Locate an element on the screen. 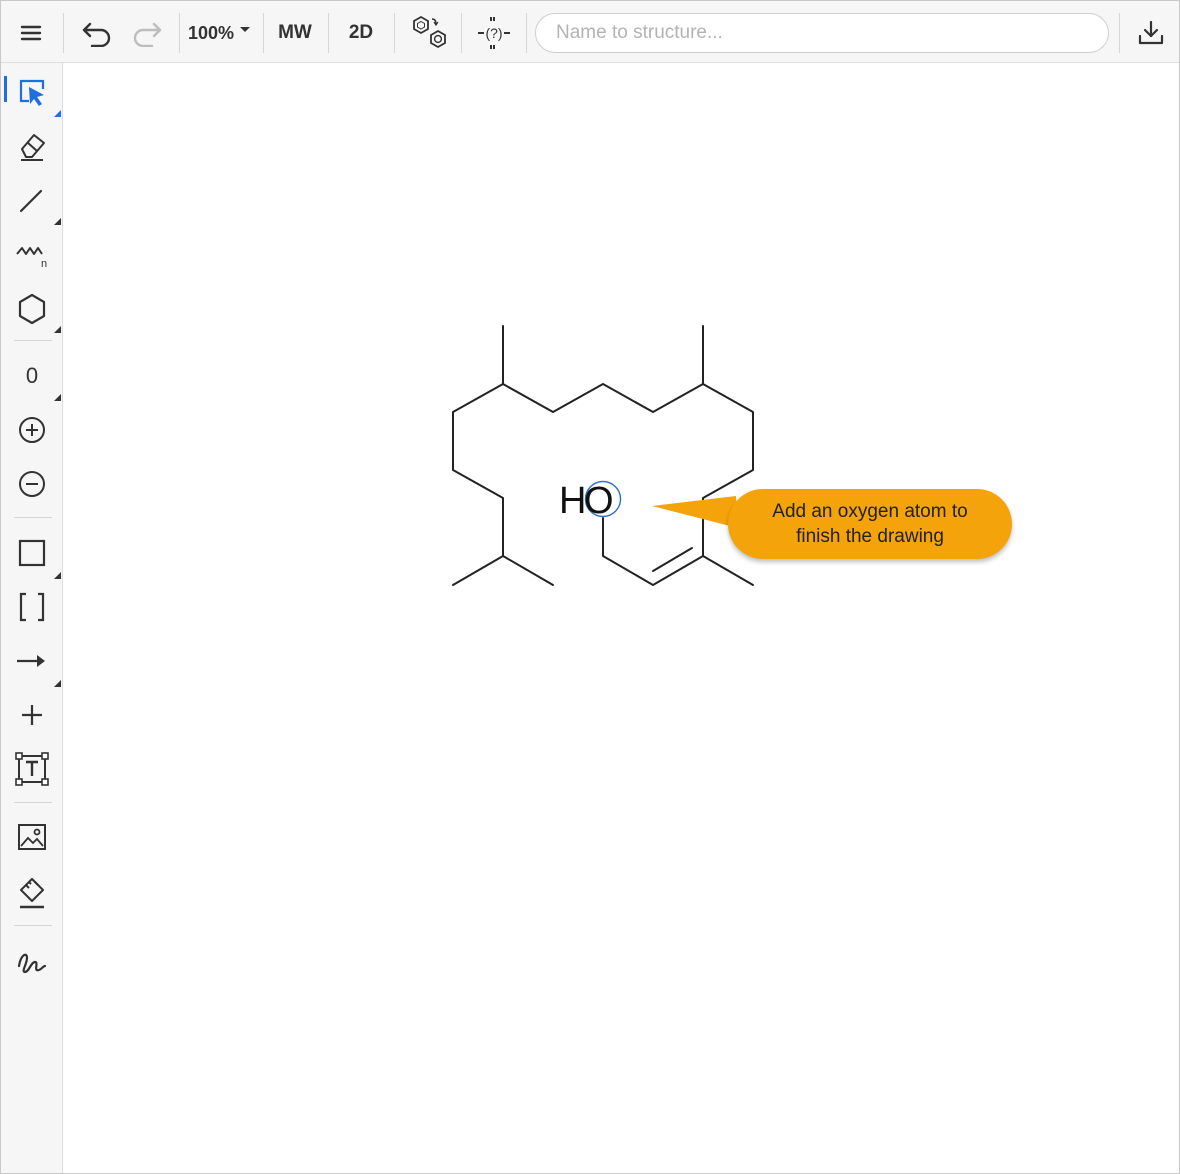 This screenshot has height=1174, width=1180. tooltip-pointer is located at coordinates (695, 512).